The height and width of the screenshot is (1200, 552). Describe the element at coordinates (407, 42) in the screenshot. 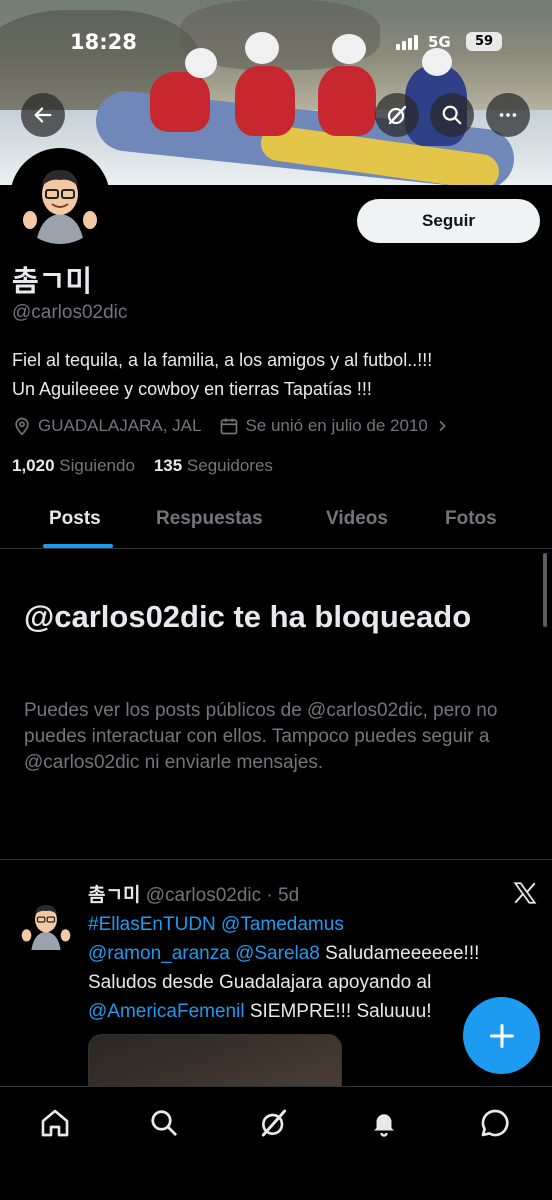

I see `signal-icon` at that location.